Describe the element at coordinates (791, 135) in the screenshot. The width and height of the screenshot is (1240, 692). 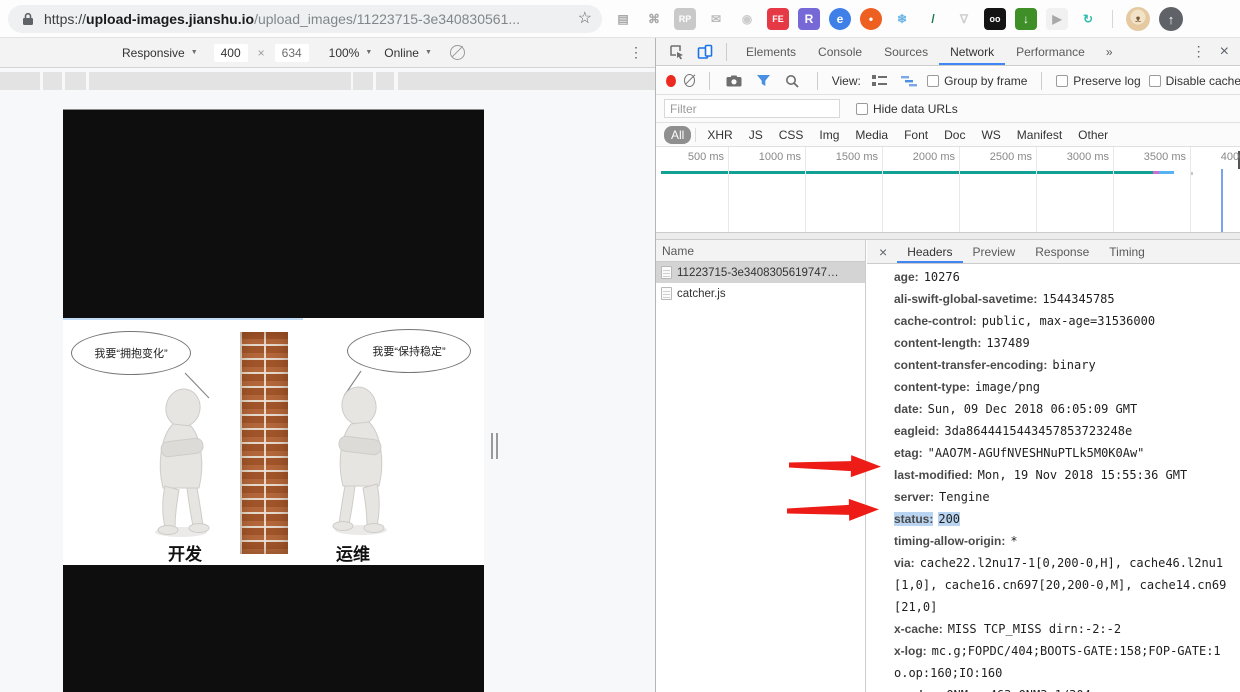
I see `type-filter-css: CSS` at that location.